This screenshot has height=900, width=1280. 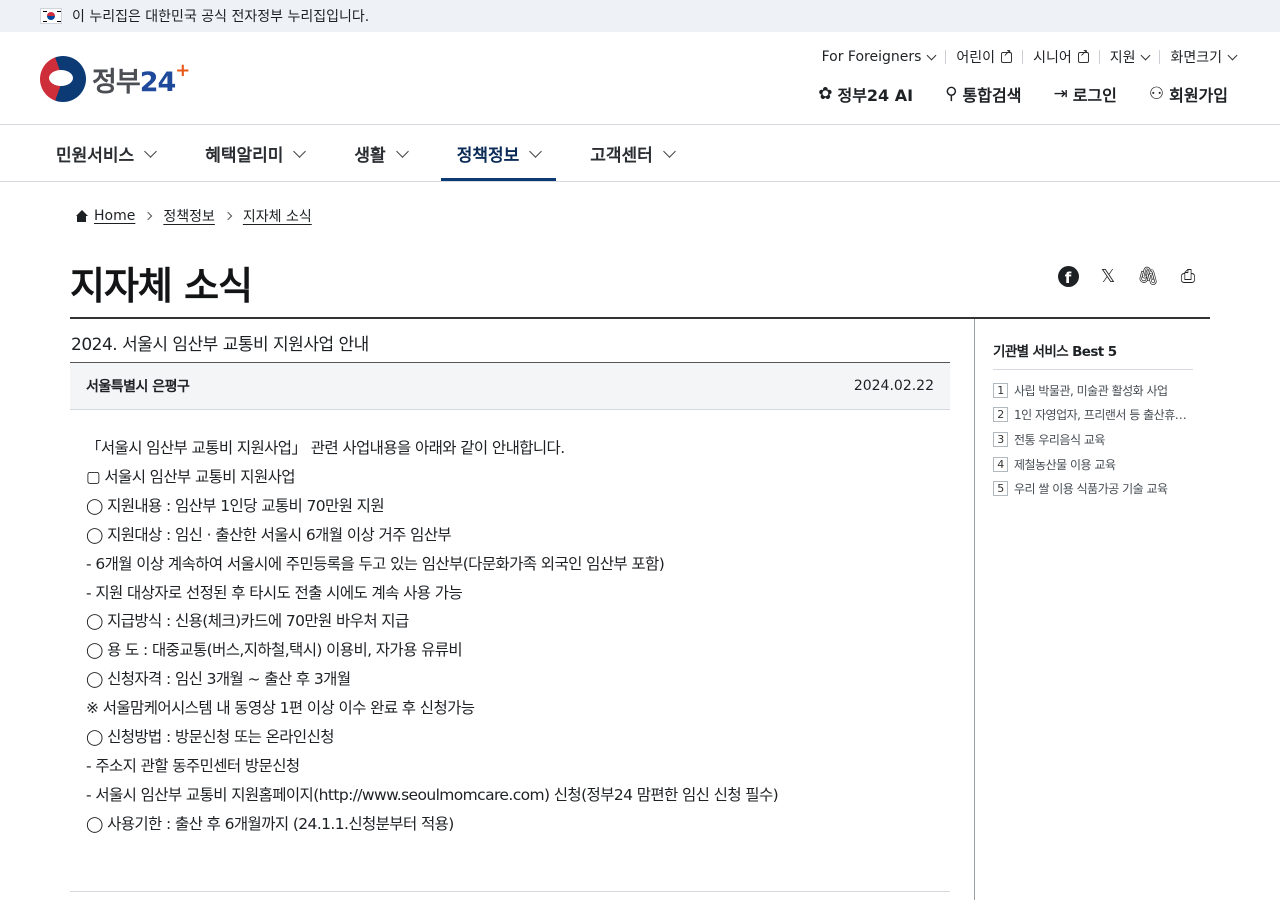 What do you see at coordinates (280, 708) in the screenshot?
I see `body-line: ※ 서울맘케어시스템 내 동영상 1편 이상 이수 완료 후 신청가능` at bounding box center [280, 708].